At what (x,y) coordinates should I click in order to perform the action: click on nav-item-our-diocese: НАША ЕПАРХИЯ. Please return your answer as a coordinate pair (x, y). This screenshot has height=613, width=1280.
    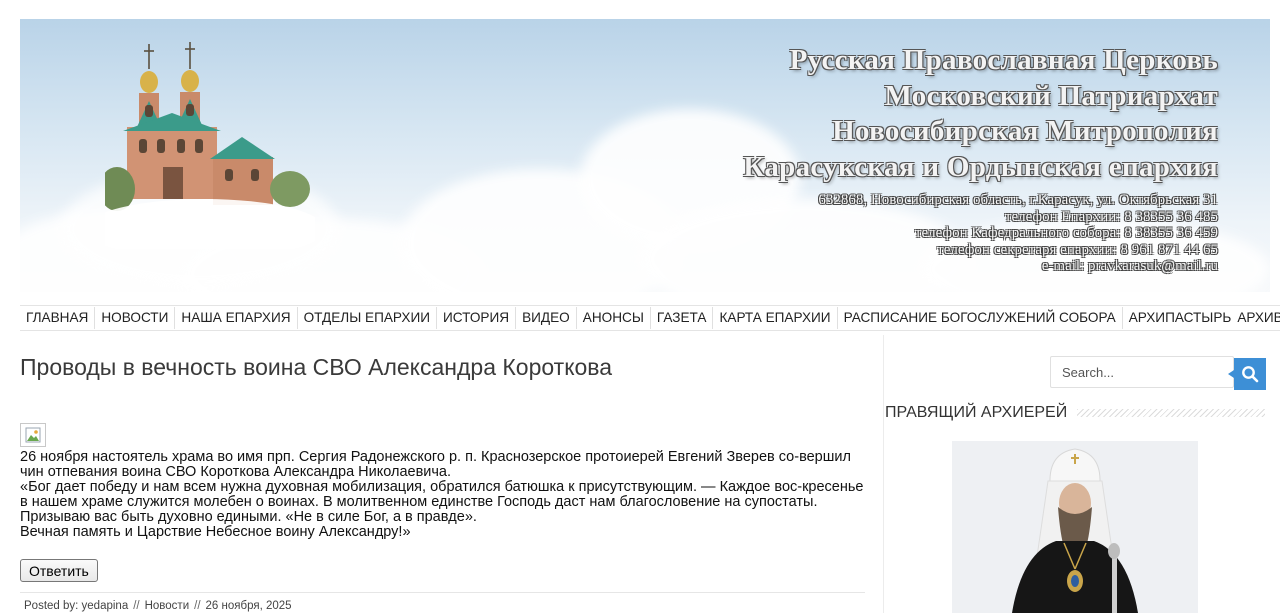
    Looking at the image, I should click on (236, 318).